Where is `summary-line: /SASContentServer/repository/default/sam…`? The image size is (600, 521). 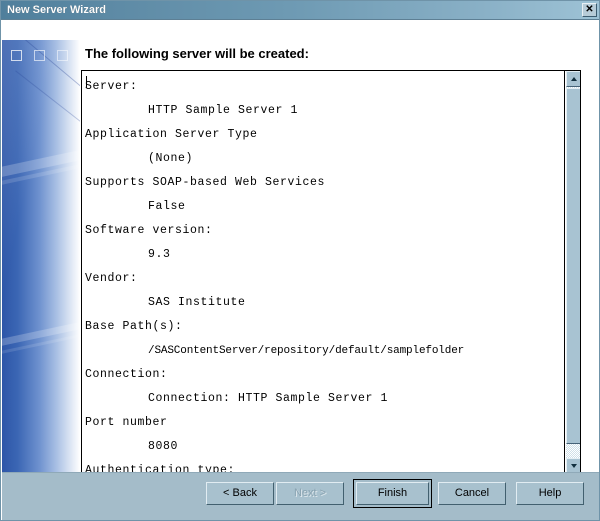
summary-line: /SASContentServer/repository/default/sam… is located at coordinates (306, 351).